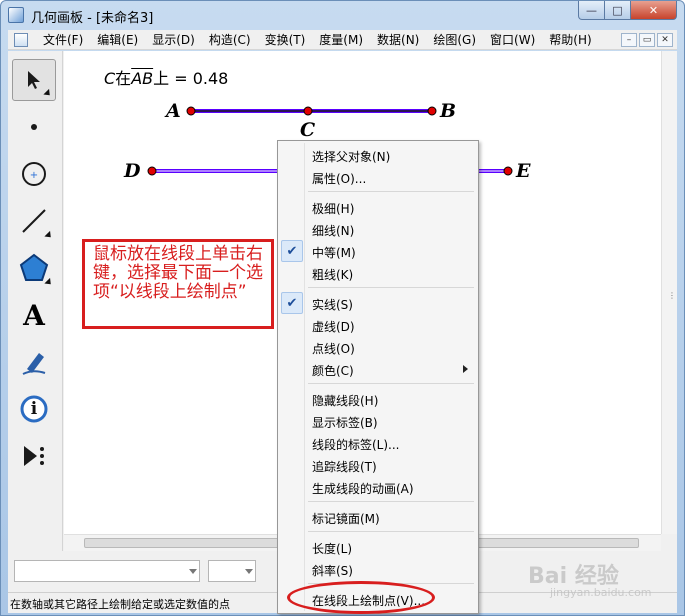 The height and width of the screenshot is (616, 685). What do you see at coordinates (378, 303) in the screenshot?
I see `context-menu-item: ✔ 实线(S)` at bounding box center [378, 303].